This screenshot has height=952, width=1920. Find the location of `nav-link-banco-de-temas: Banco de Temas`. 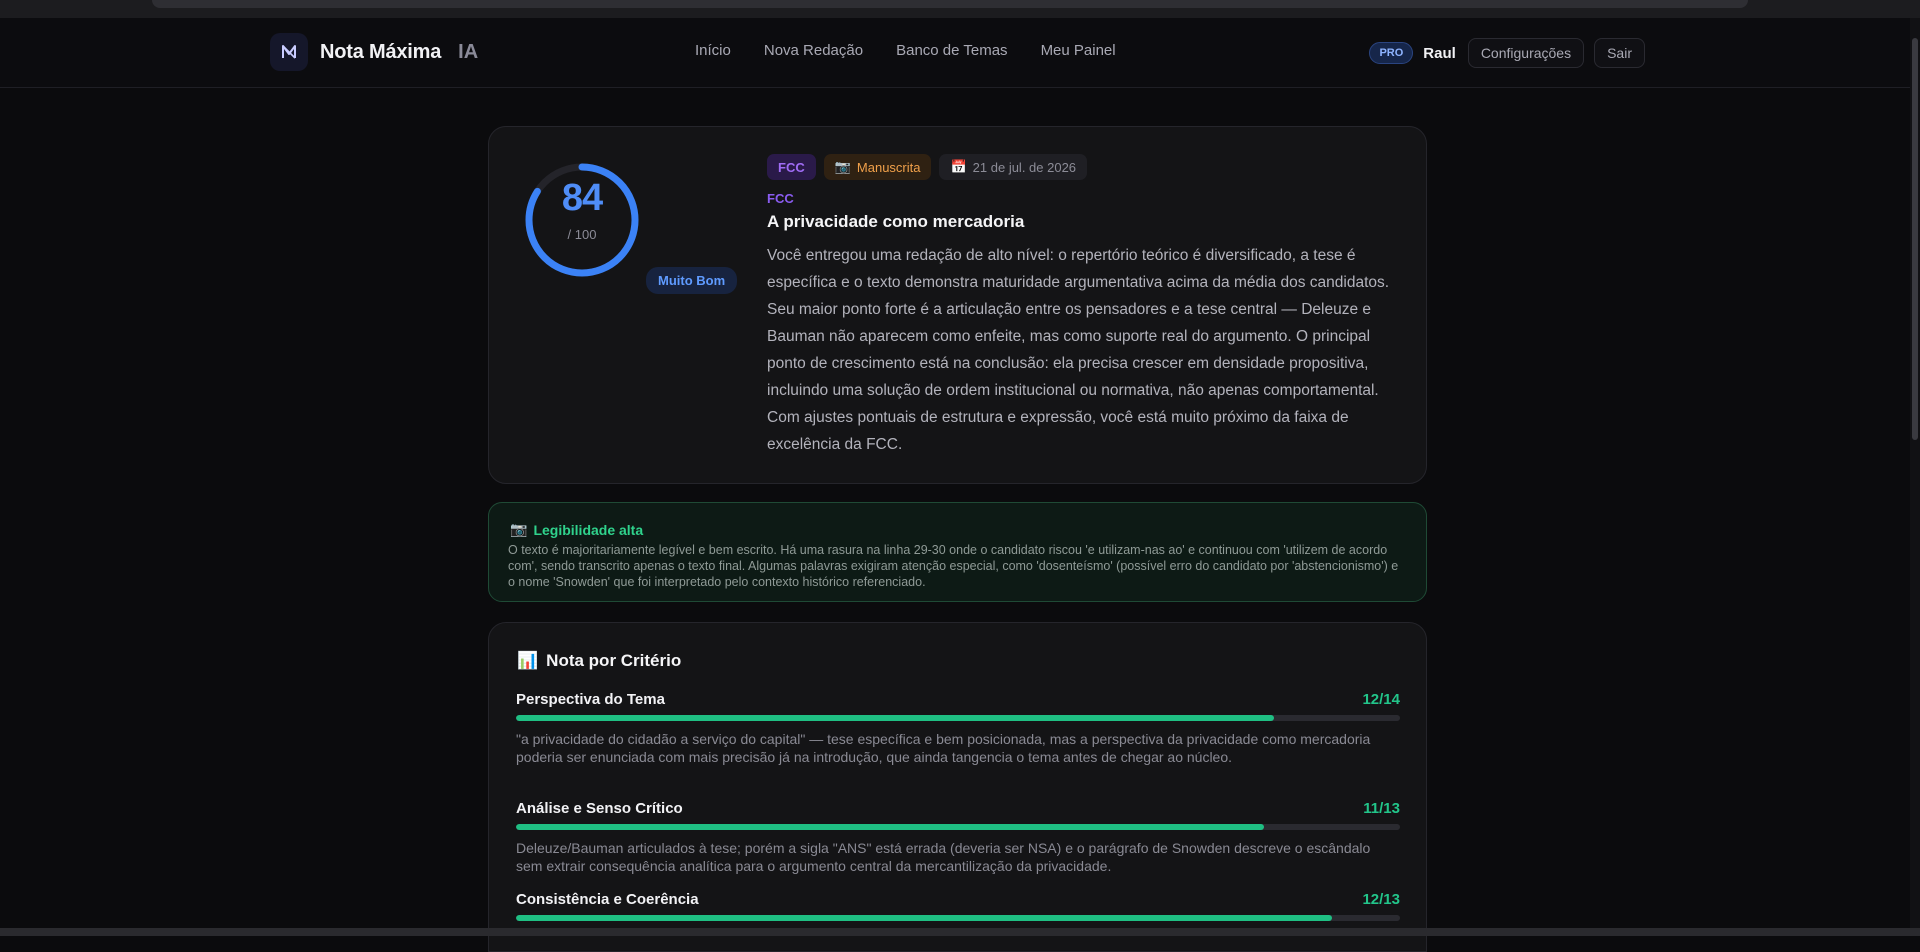

nav-link-banco-de-temas: Banco de Temas is located at coordinates (951, 50).